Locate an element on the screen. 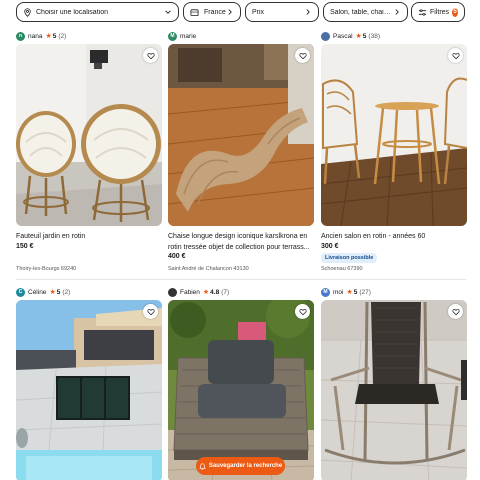 This screenshot has width=480, height=480. listing-card: Fabien ★ 4.8 (7) is located at coordinates (241, 382).